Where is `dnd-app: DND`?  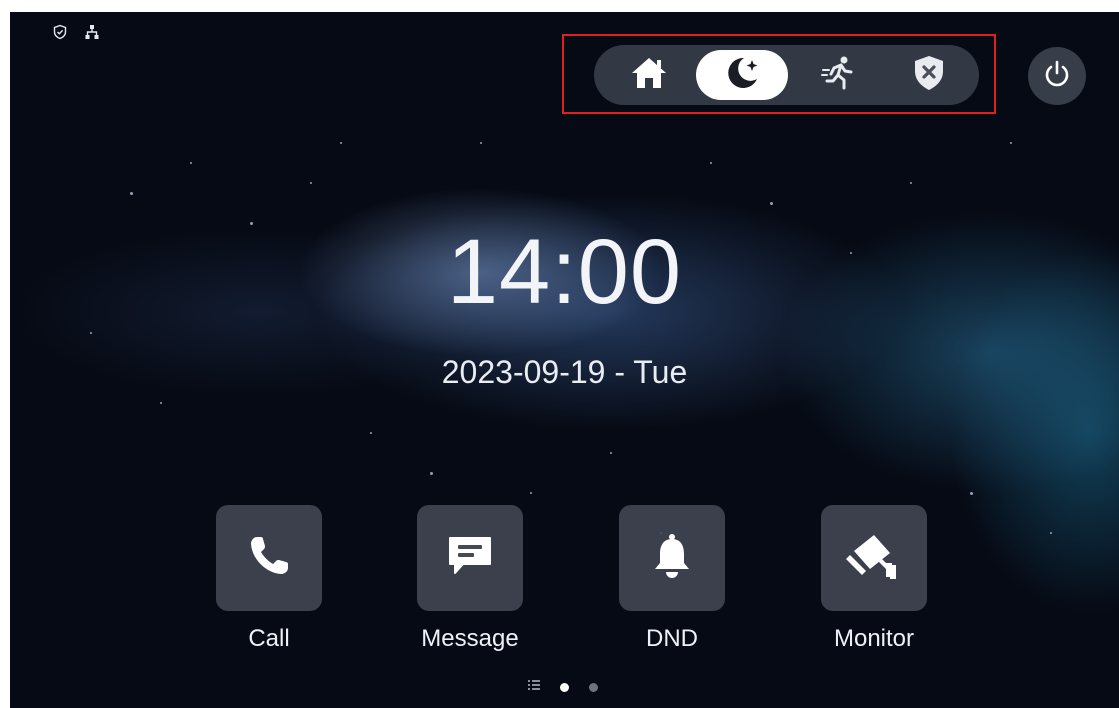 dnd-app: DND is located at coordinates (672, 579).